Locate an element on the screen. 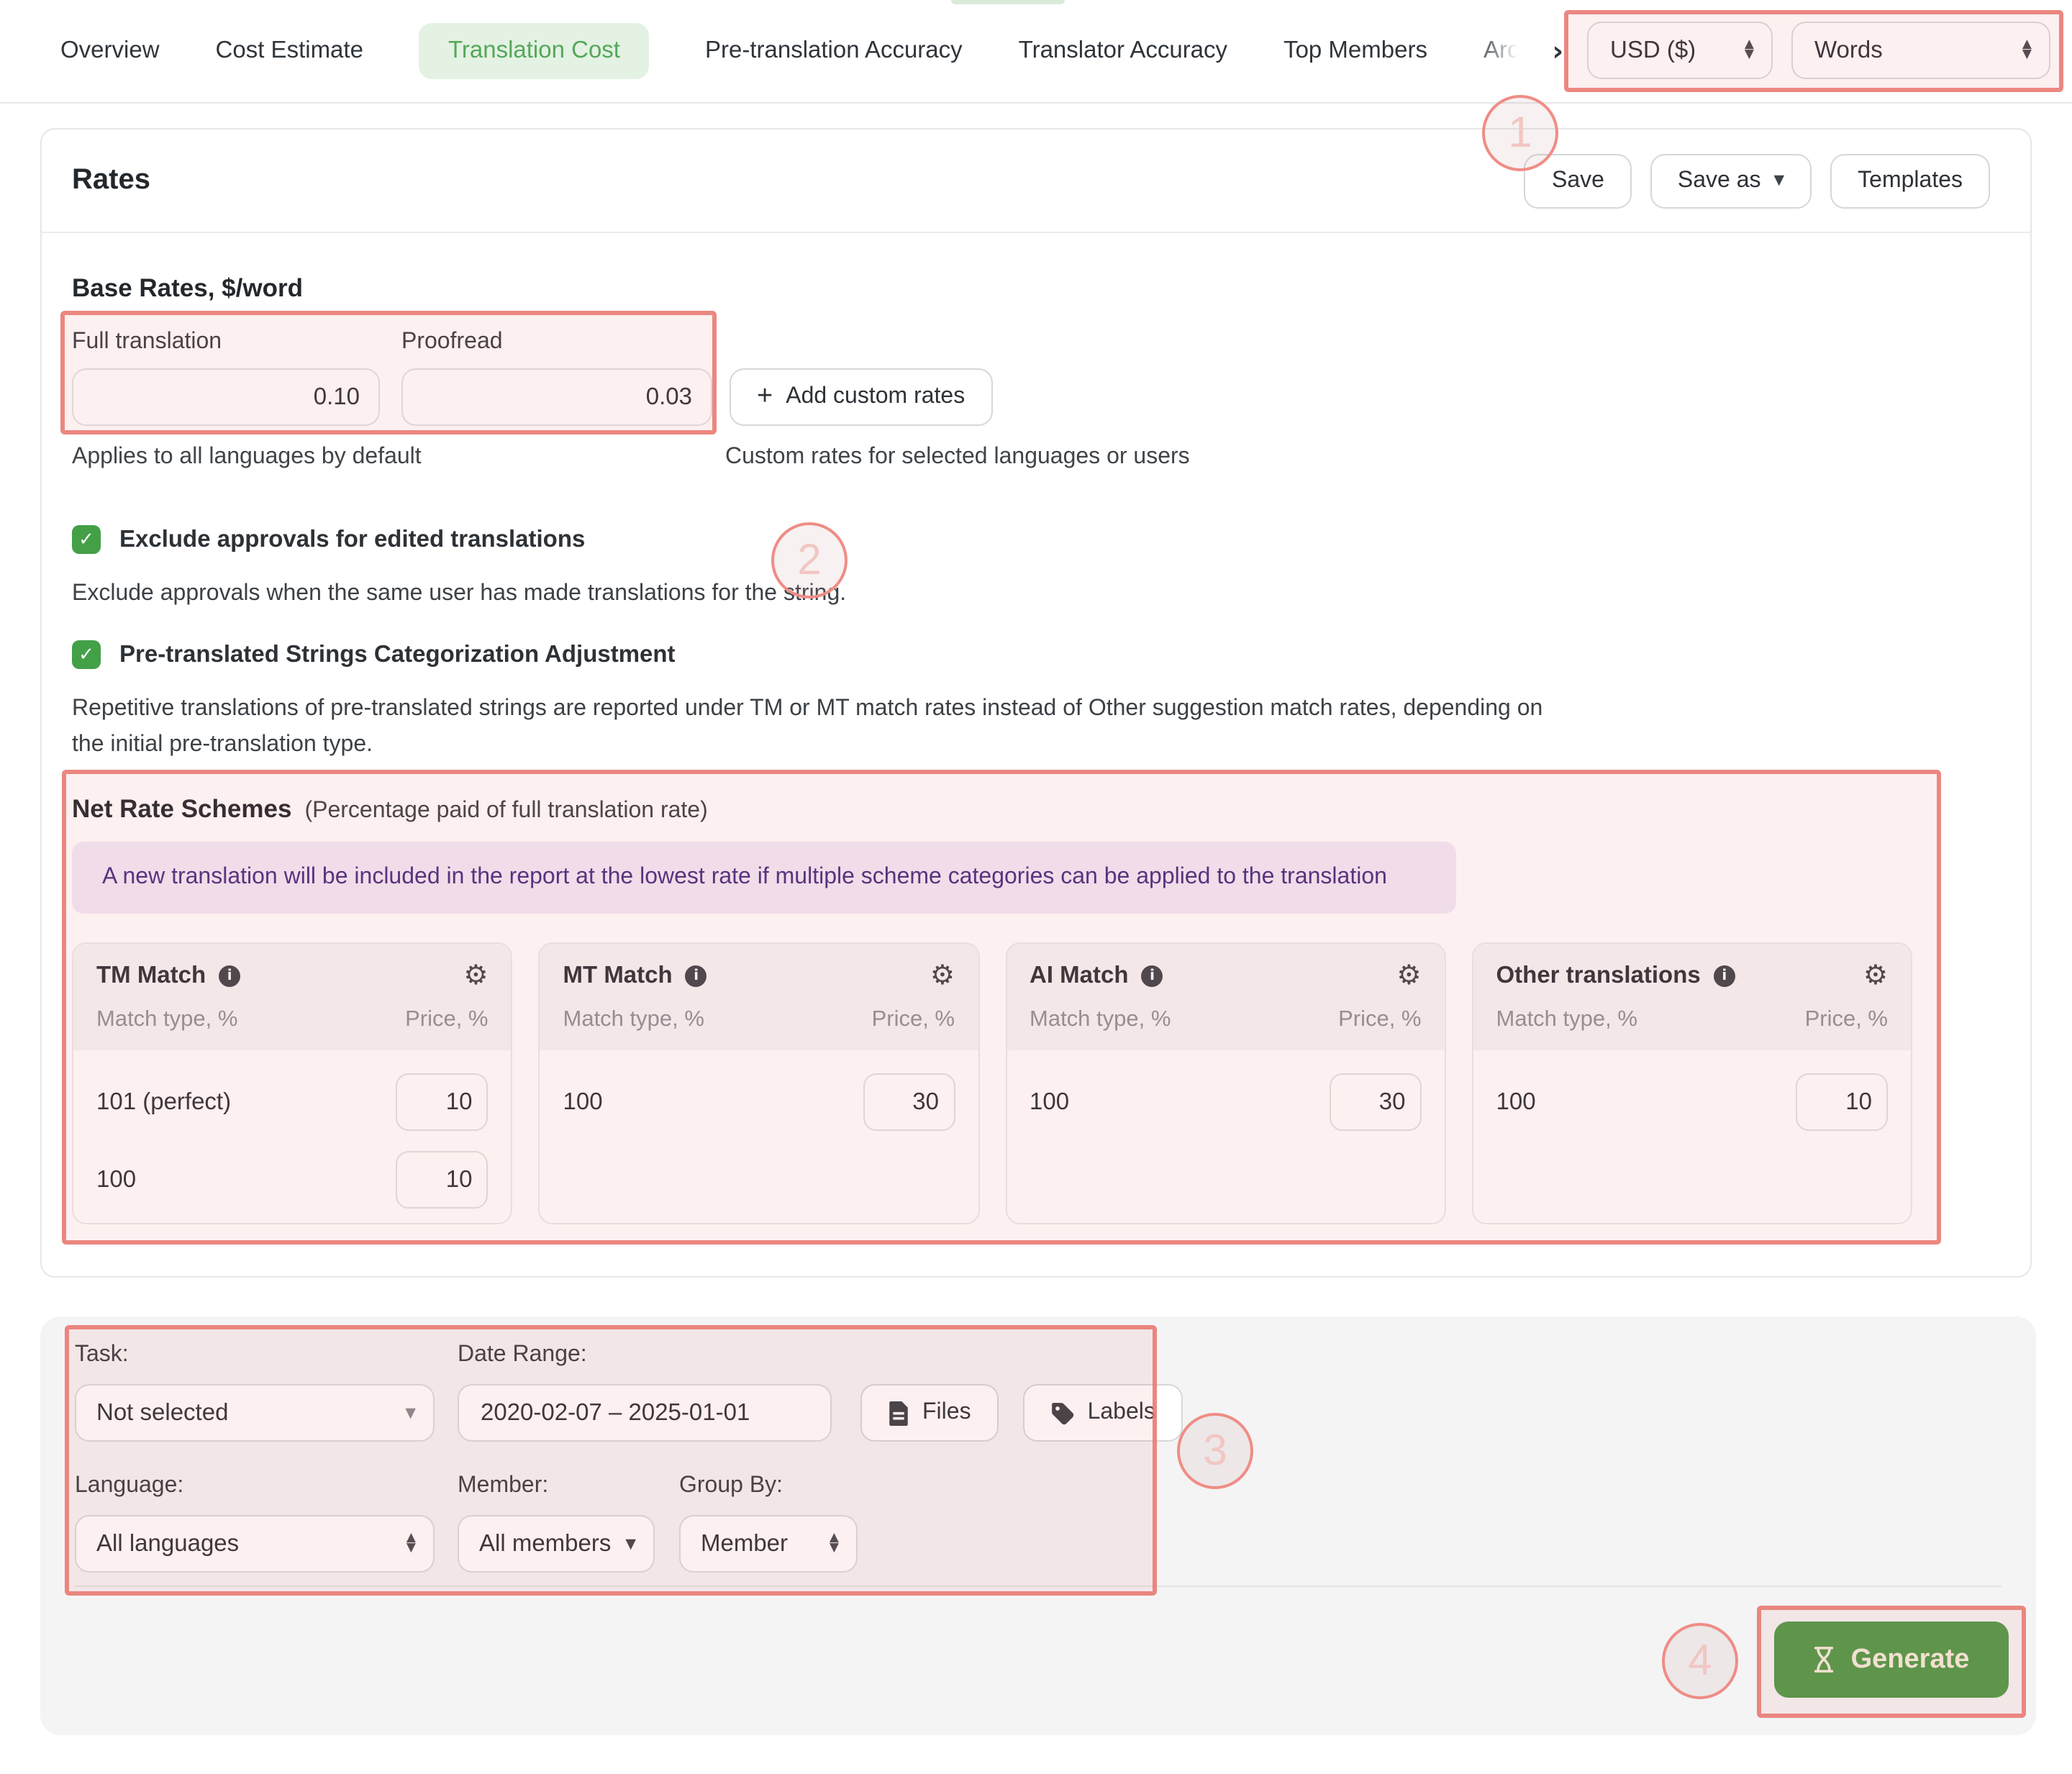 The image size is (2072, 1774). files-button: Files is located at coordinates (929, 1413).